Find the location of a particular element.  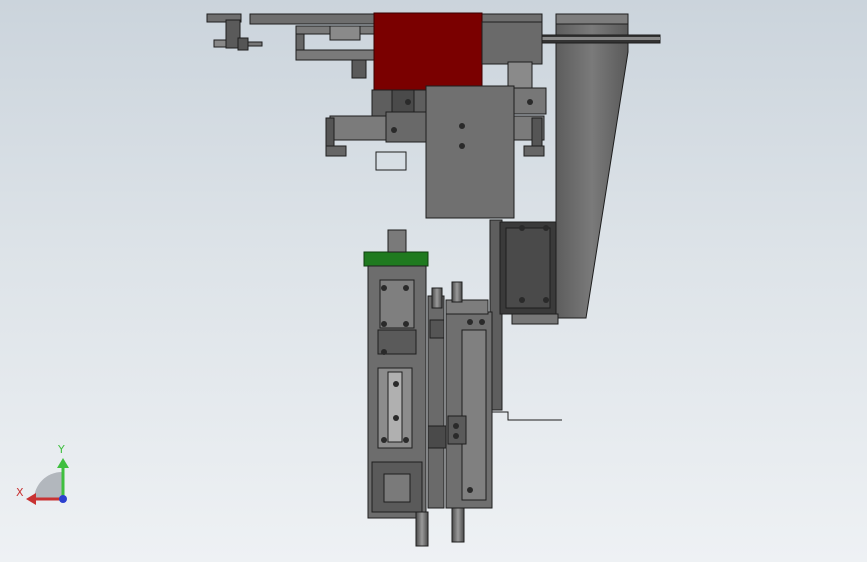

upper-right-housing is located at coordinates (512, 43).